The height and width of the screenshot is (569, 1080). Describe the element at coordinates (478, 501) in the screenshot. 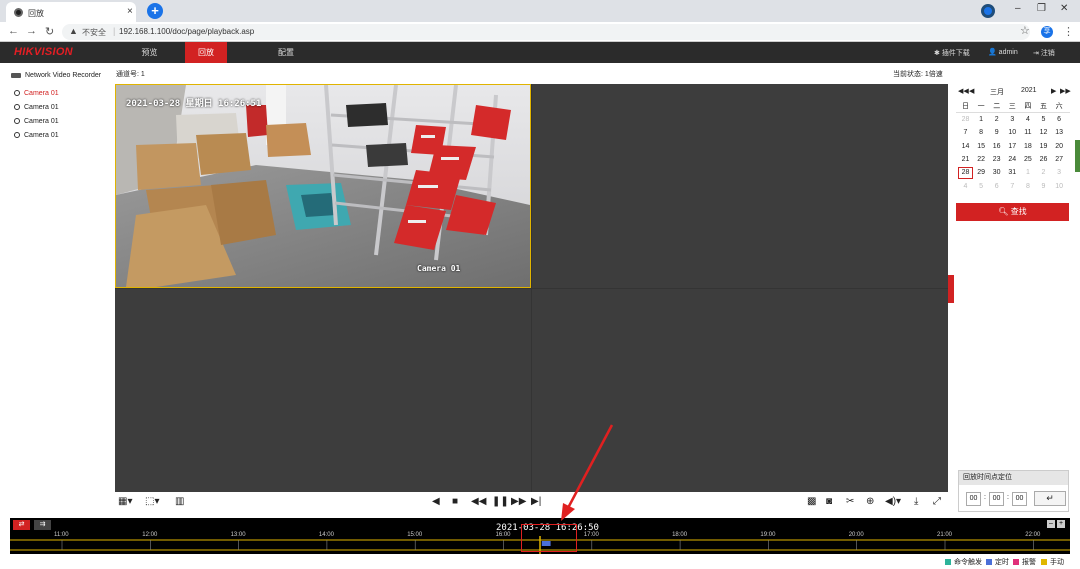

I see `slow-forward-icon: ◀◀` at that location.